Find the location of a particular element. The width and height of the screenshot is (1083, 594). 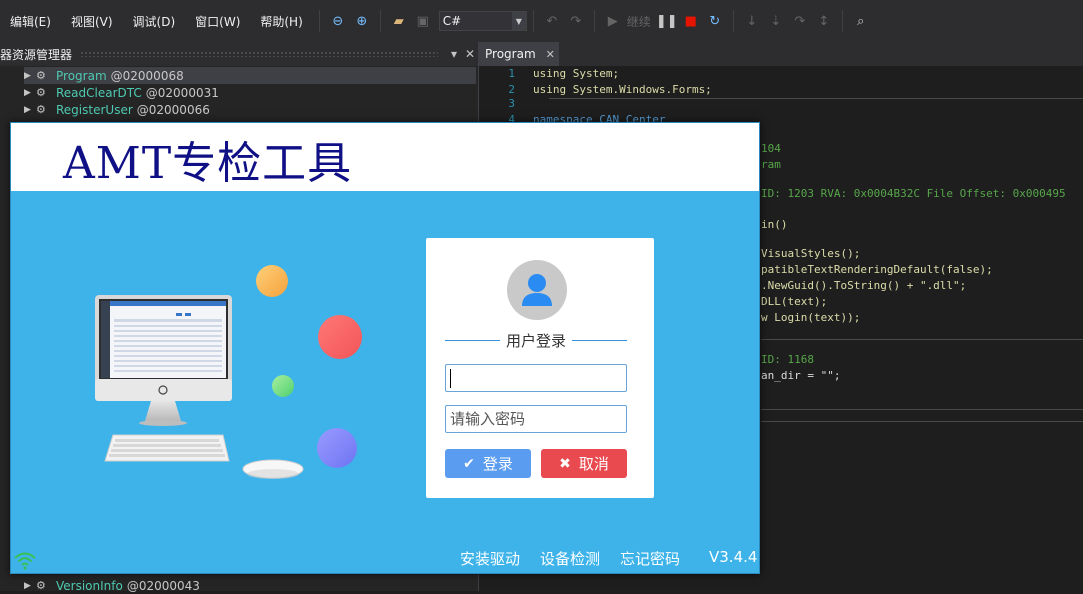

step-up-icon: ↕ is located at coordinates (824, 21).